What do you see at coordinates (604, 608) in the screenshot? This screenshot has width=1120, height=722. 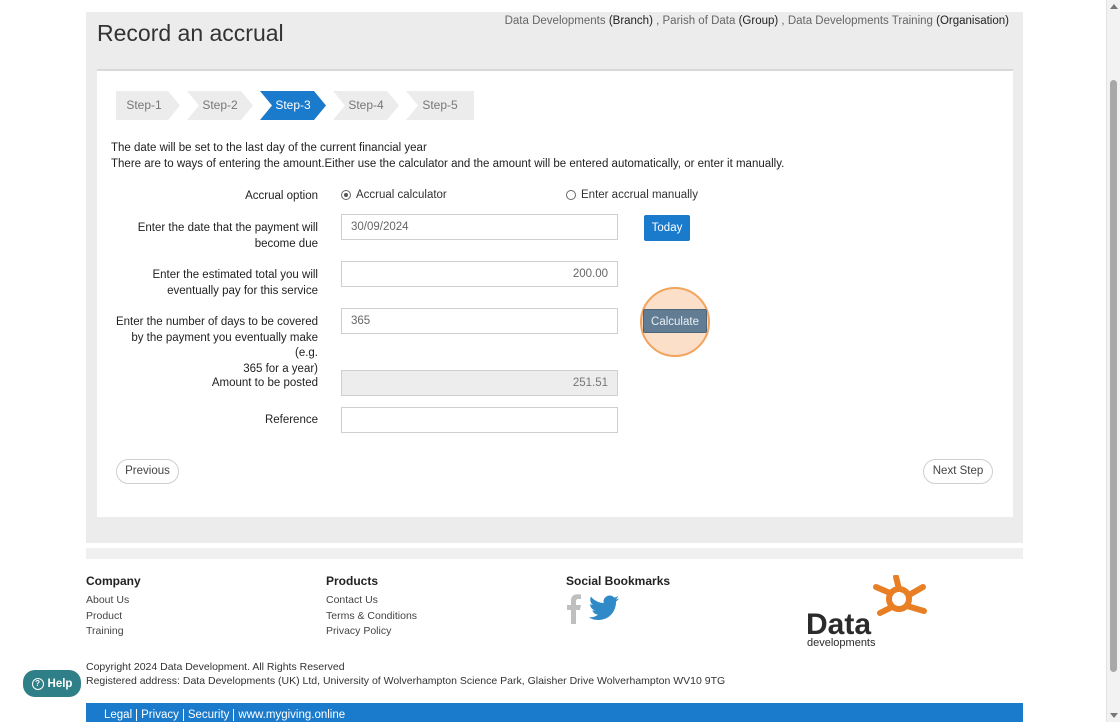 I see `twitter-icon` at bounding box center [604, 608].